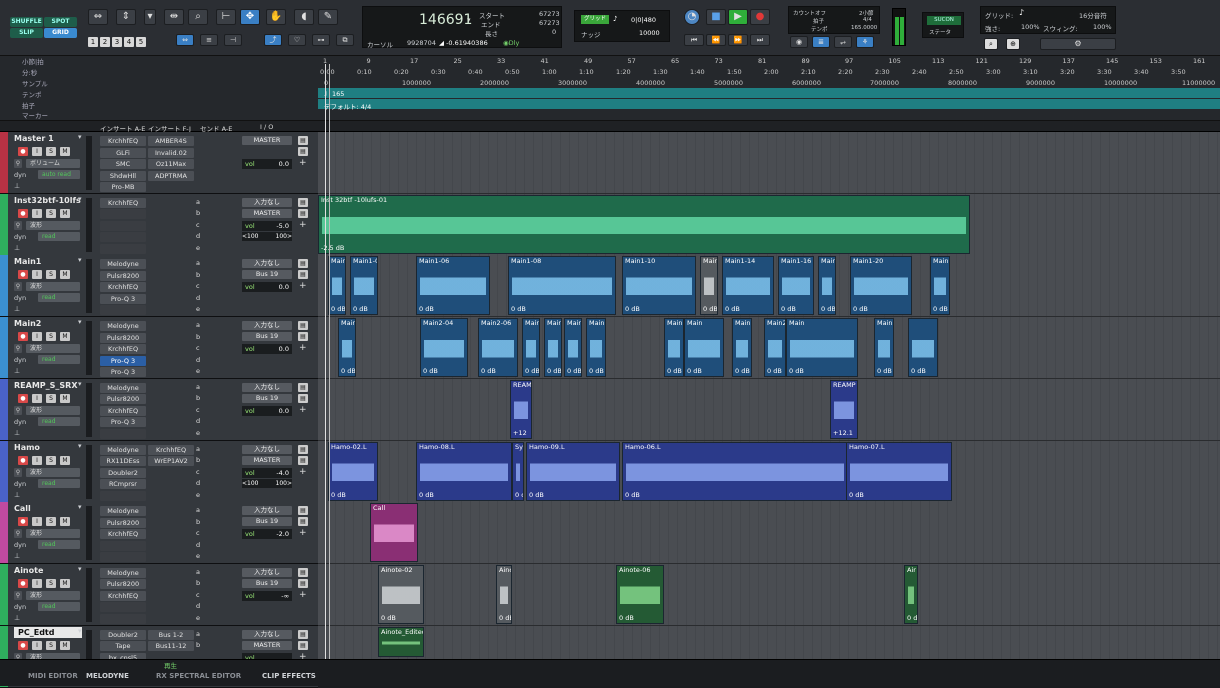 The width and height of the screenshot is (1220, 688). I want to click on fast-forward-icon: ⏩, so click(738, 40).